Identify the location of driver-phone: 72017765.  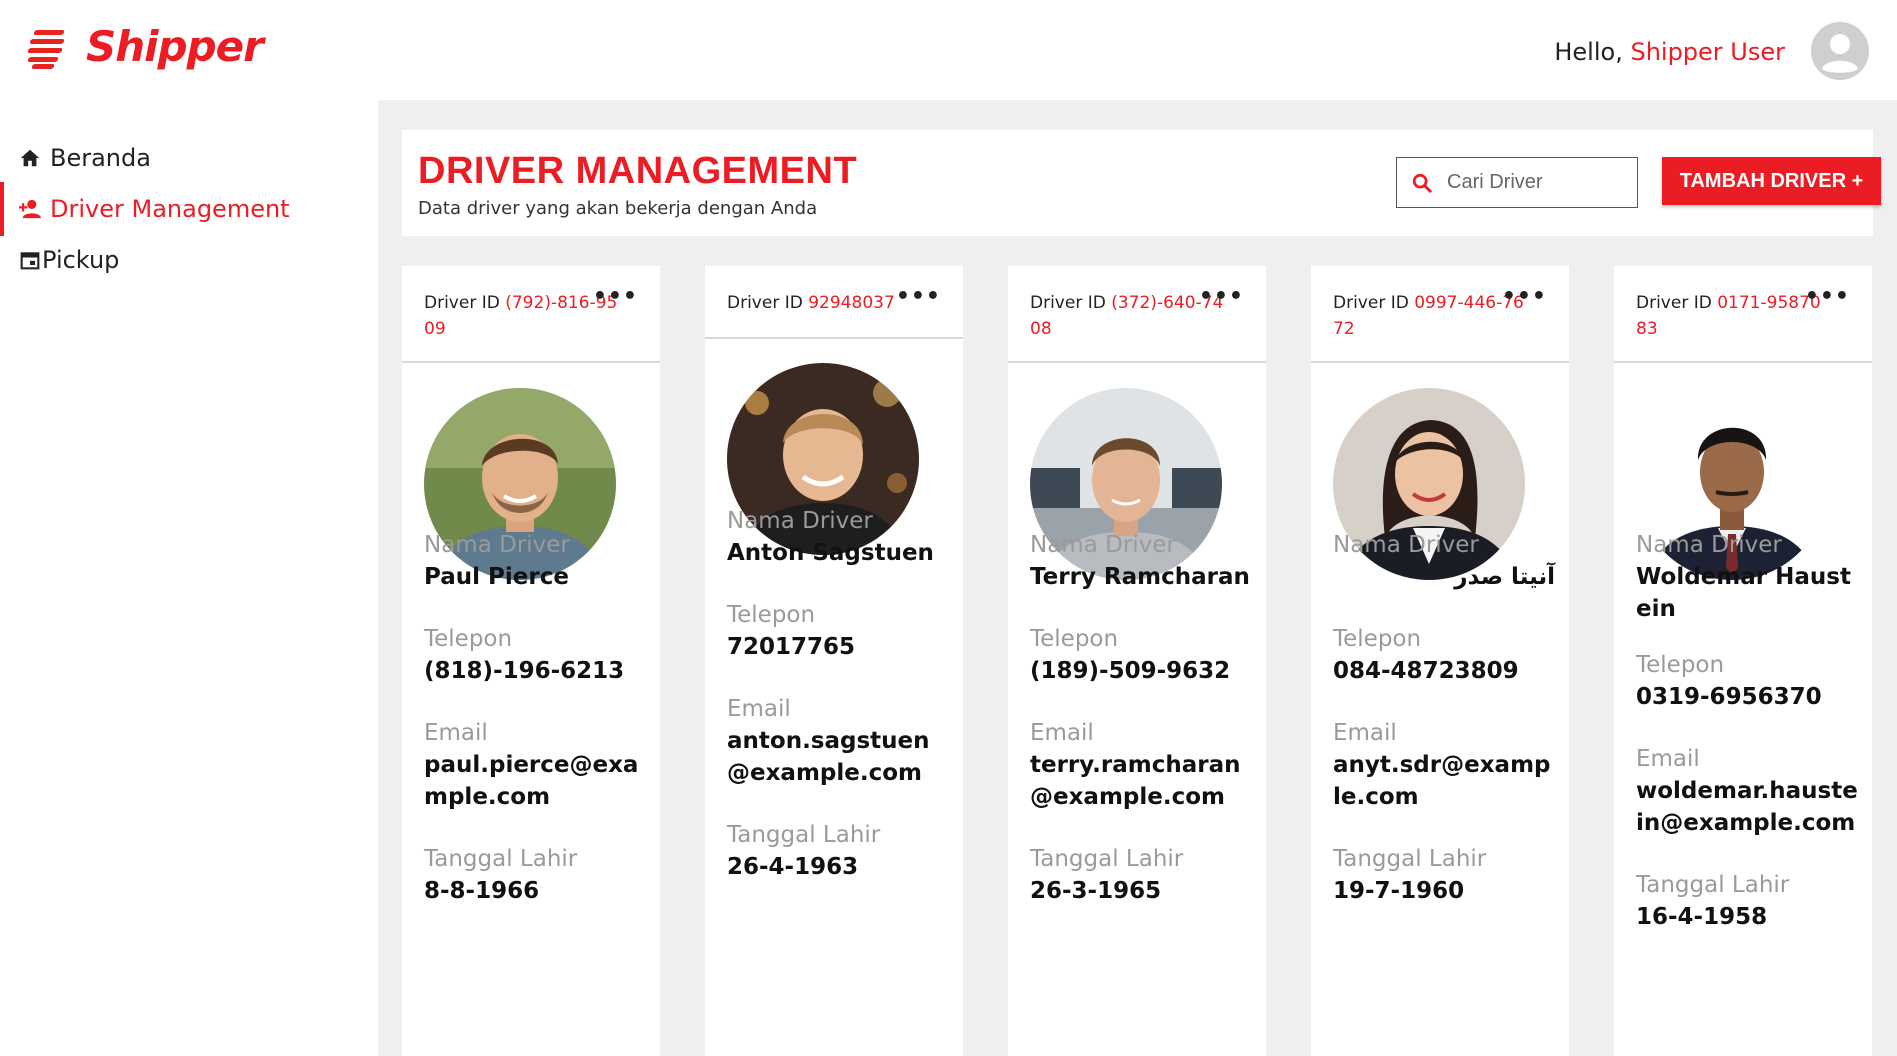
(791, 647).